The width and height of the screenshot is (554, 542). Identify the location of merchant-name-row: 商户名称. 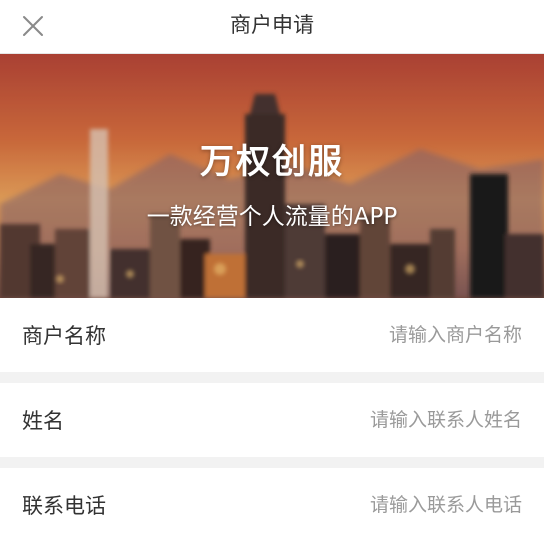
(272, 335).